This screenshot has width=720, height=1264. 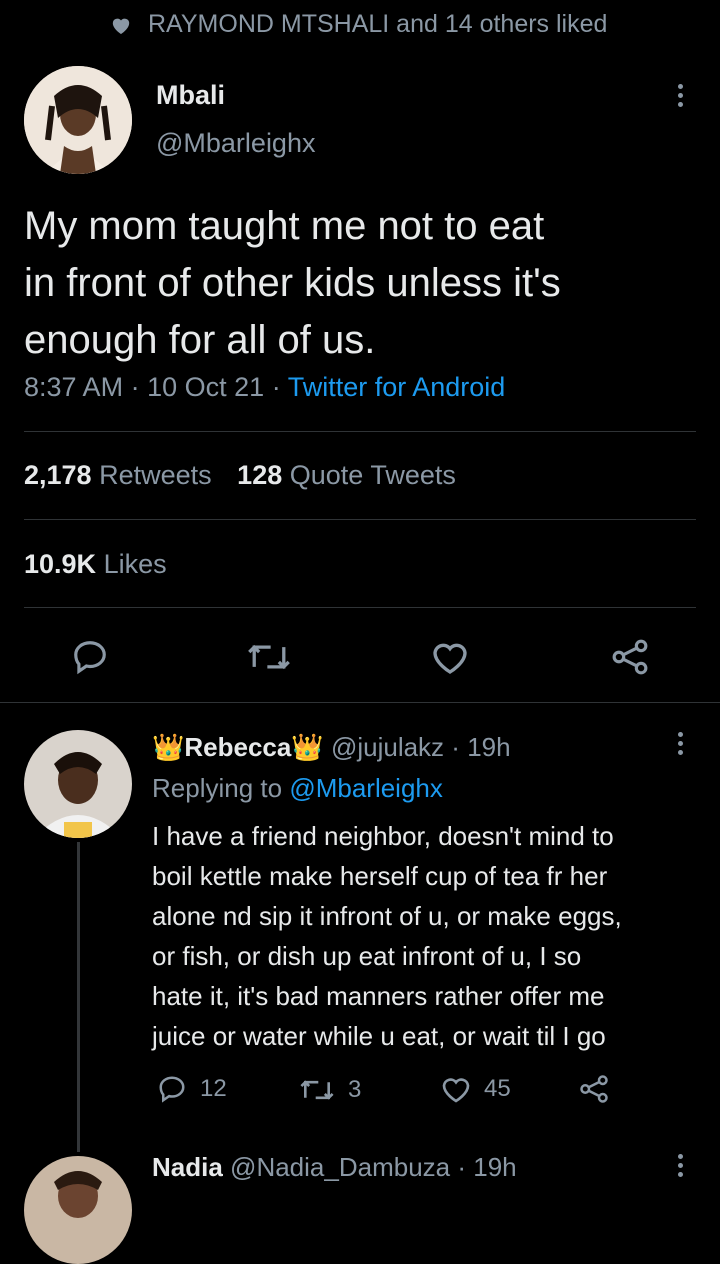 What do you see at coordinates (217, 788) in the screenshot?
I see `replying-to-prefix: Replying to` at bounding box center [217, 788].